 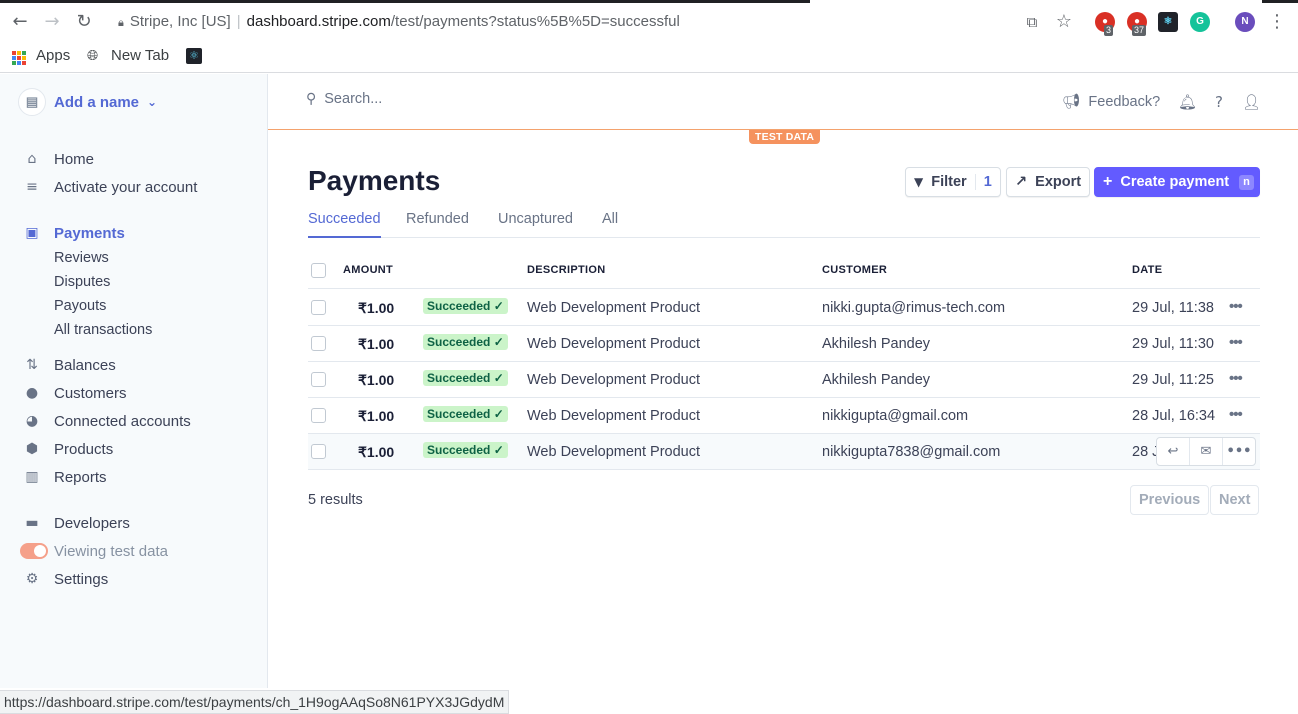 I want to click on translate-icon: ⧉, so click(x=1032, y=22).